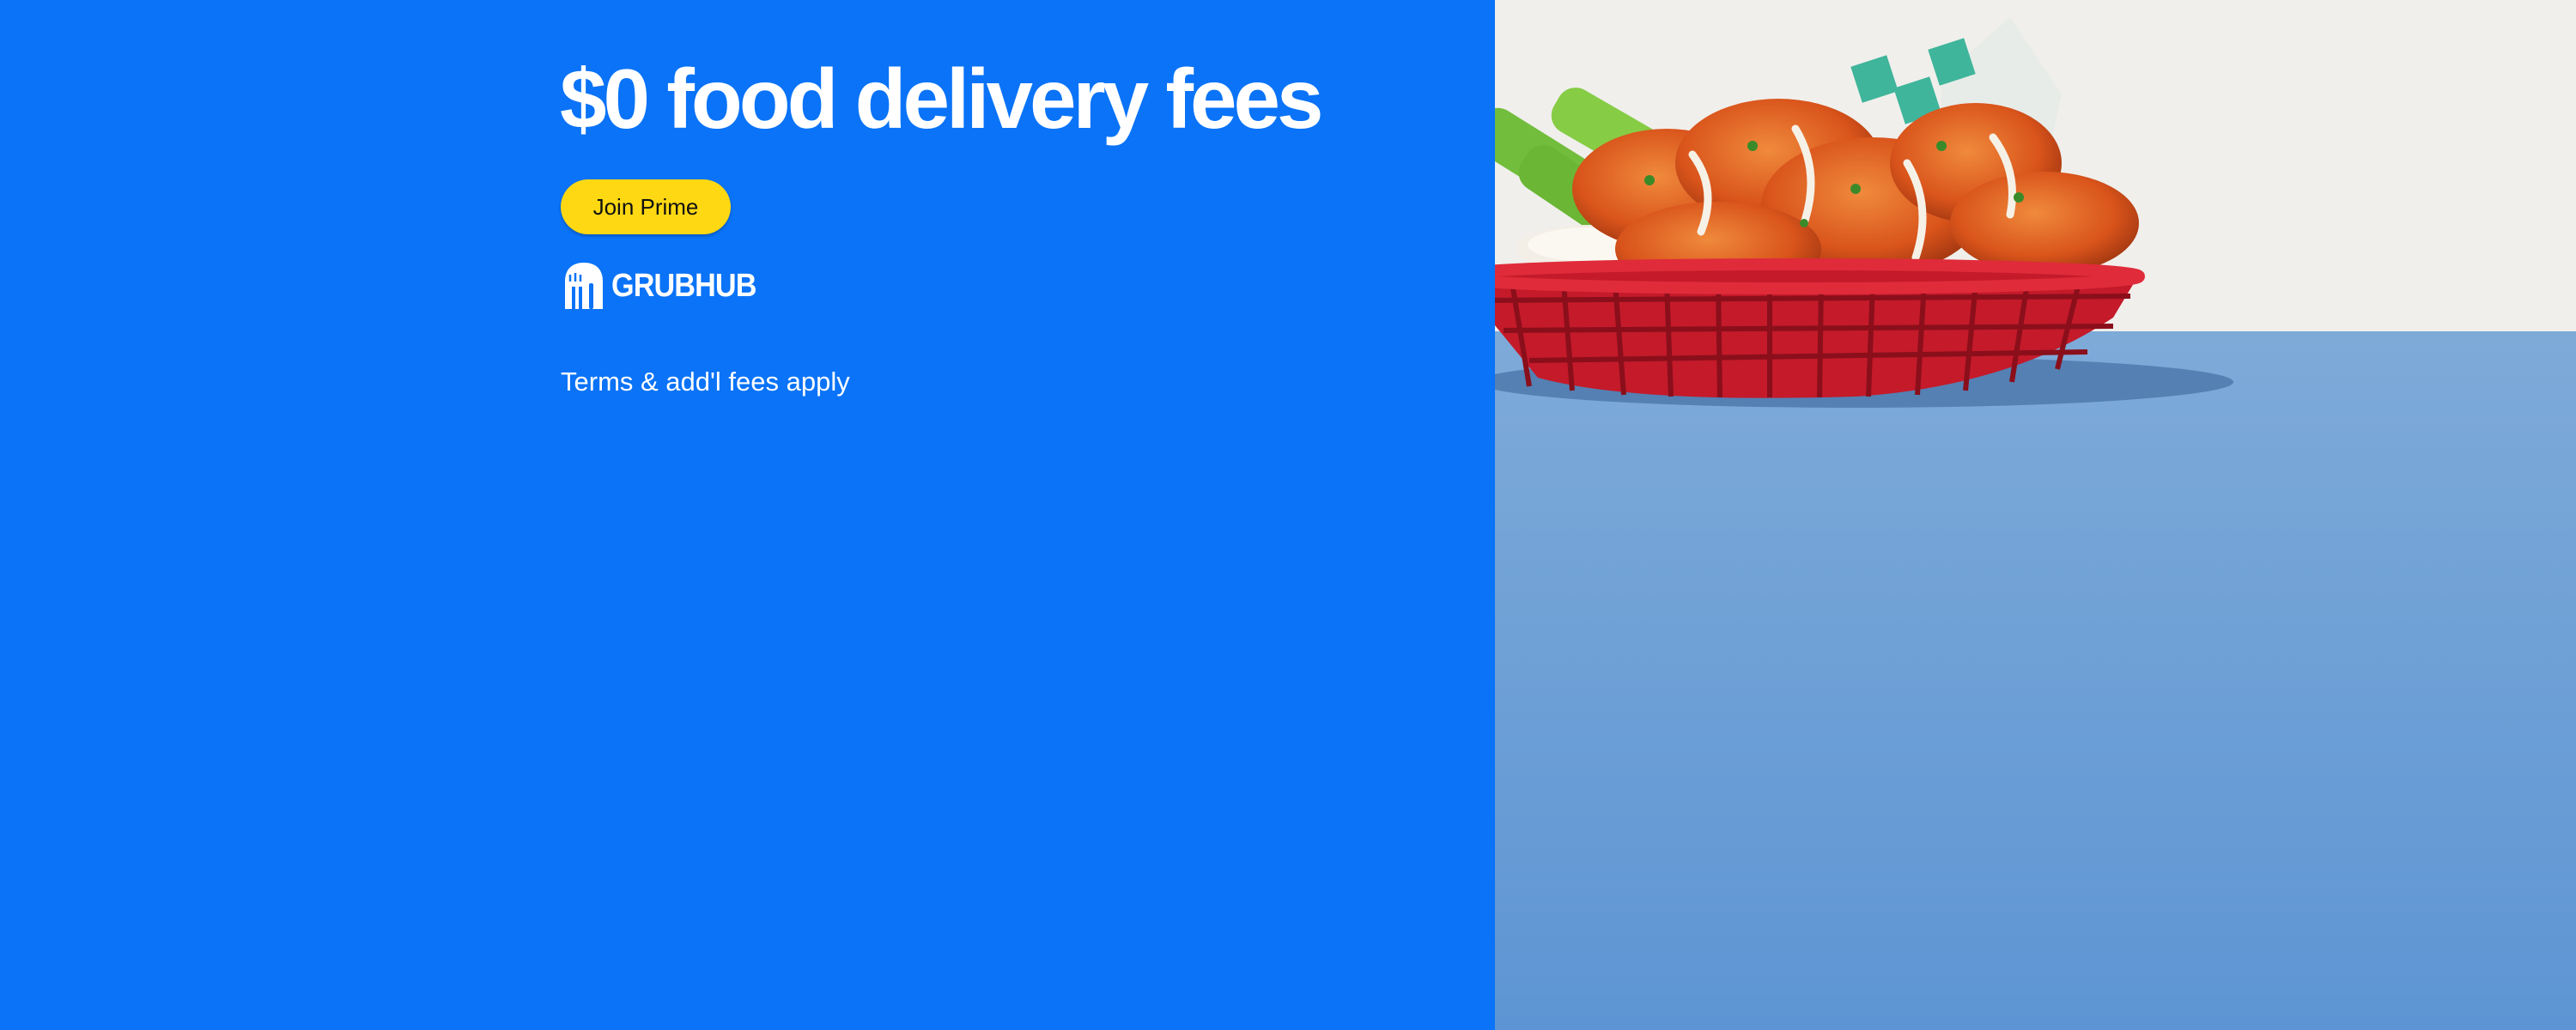 The width and height of the screenshot is (2576, 1030). I want to click on promo-headline: $0 food delivery fees, so click(942, 99).